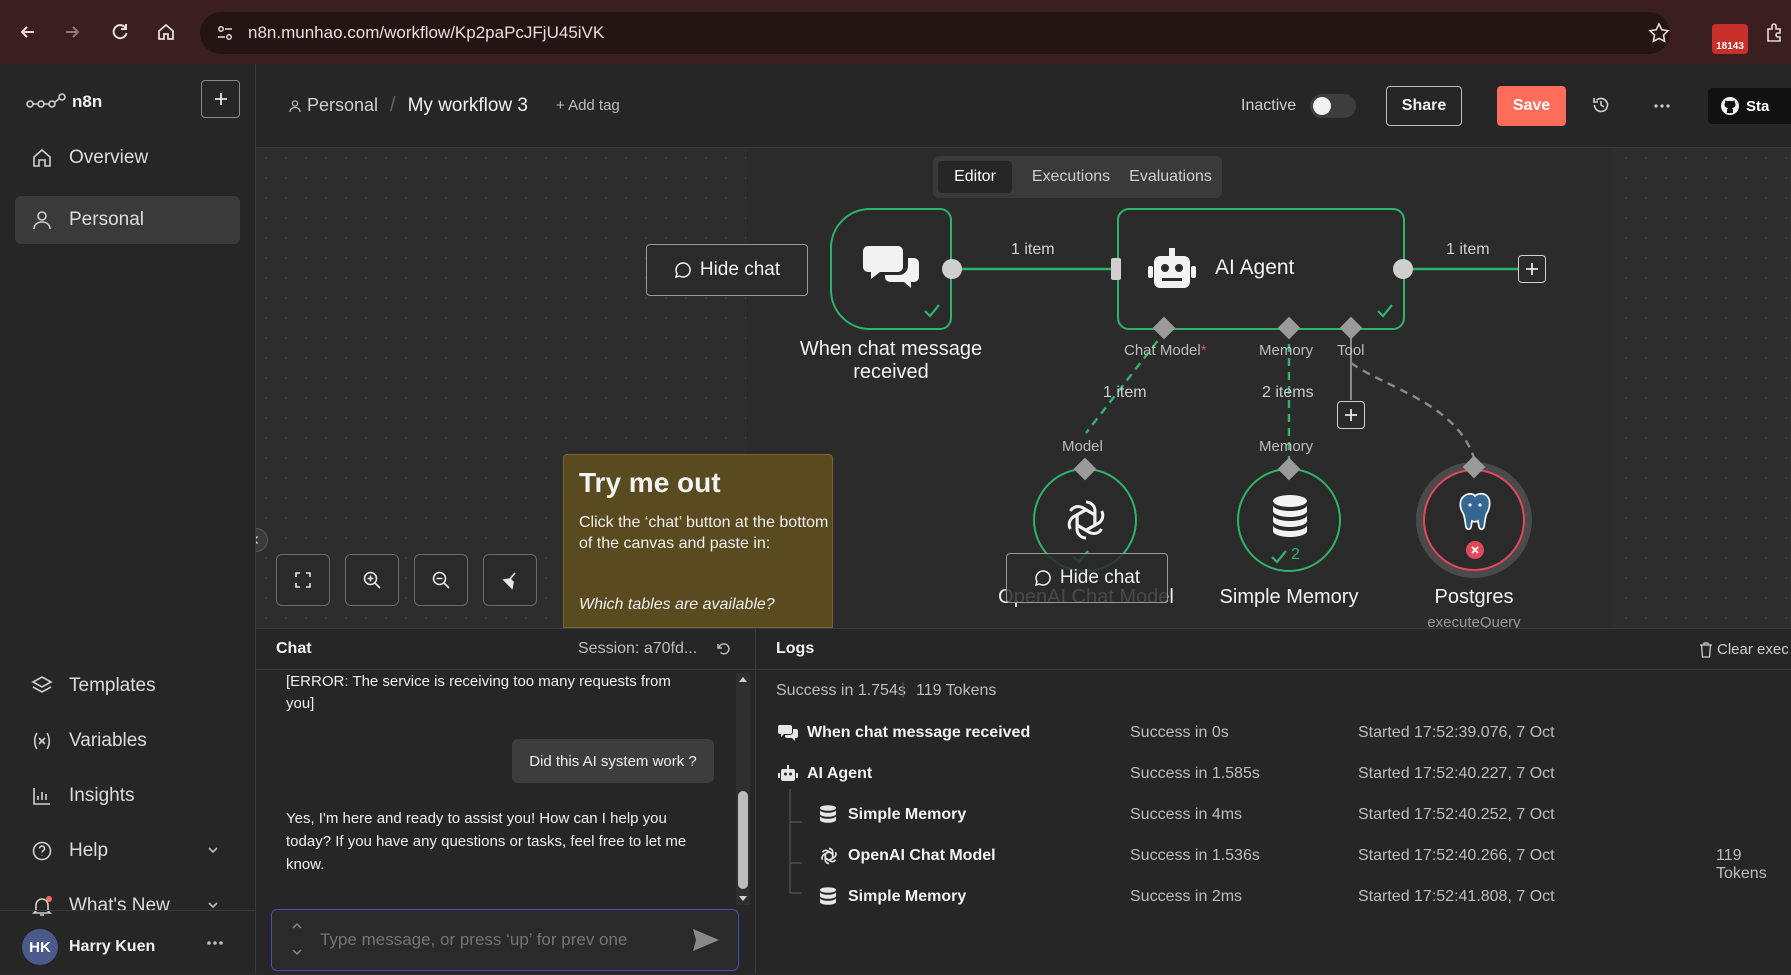  I want to click on share-button: Share, so click(1424, 106).